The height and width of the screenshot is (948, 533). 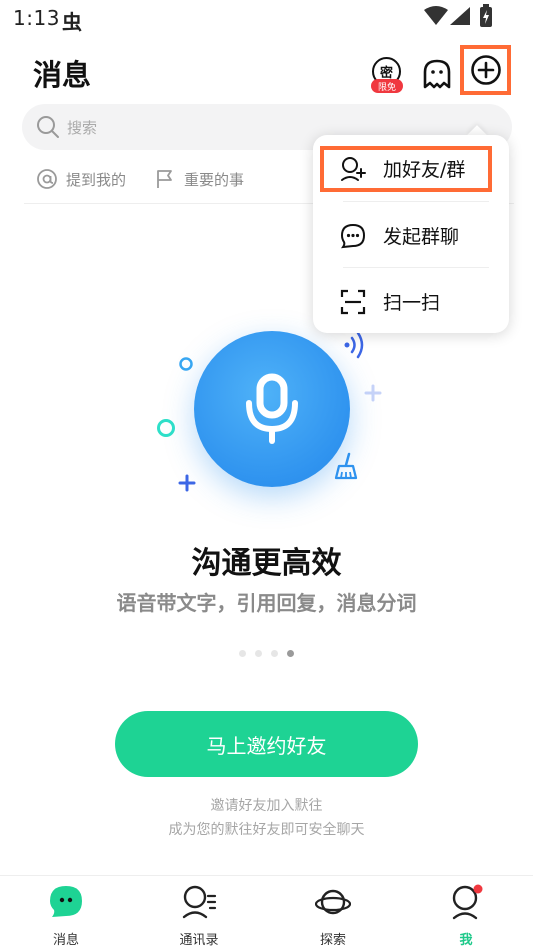 I want to click on filter-mentions-label: 提到我的, so click(x=96, y=179).